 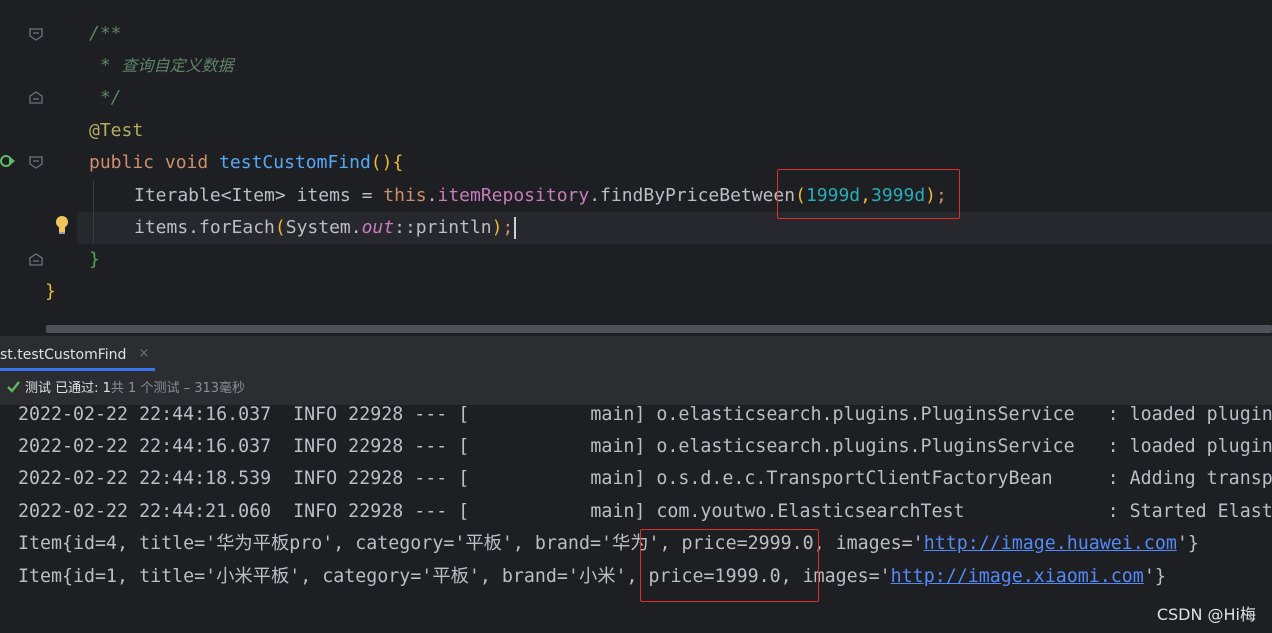 I want to click on watermark: CSDN @Hi梅, so click(x=1206, y=614).